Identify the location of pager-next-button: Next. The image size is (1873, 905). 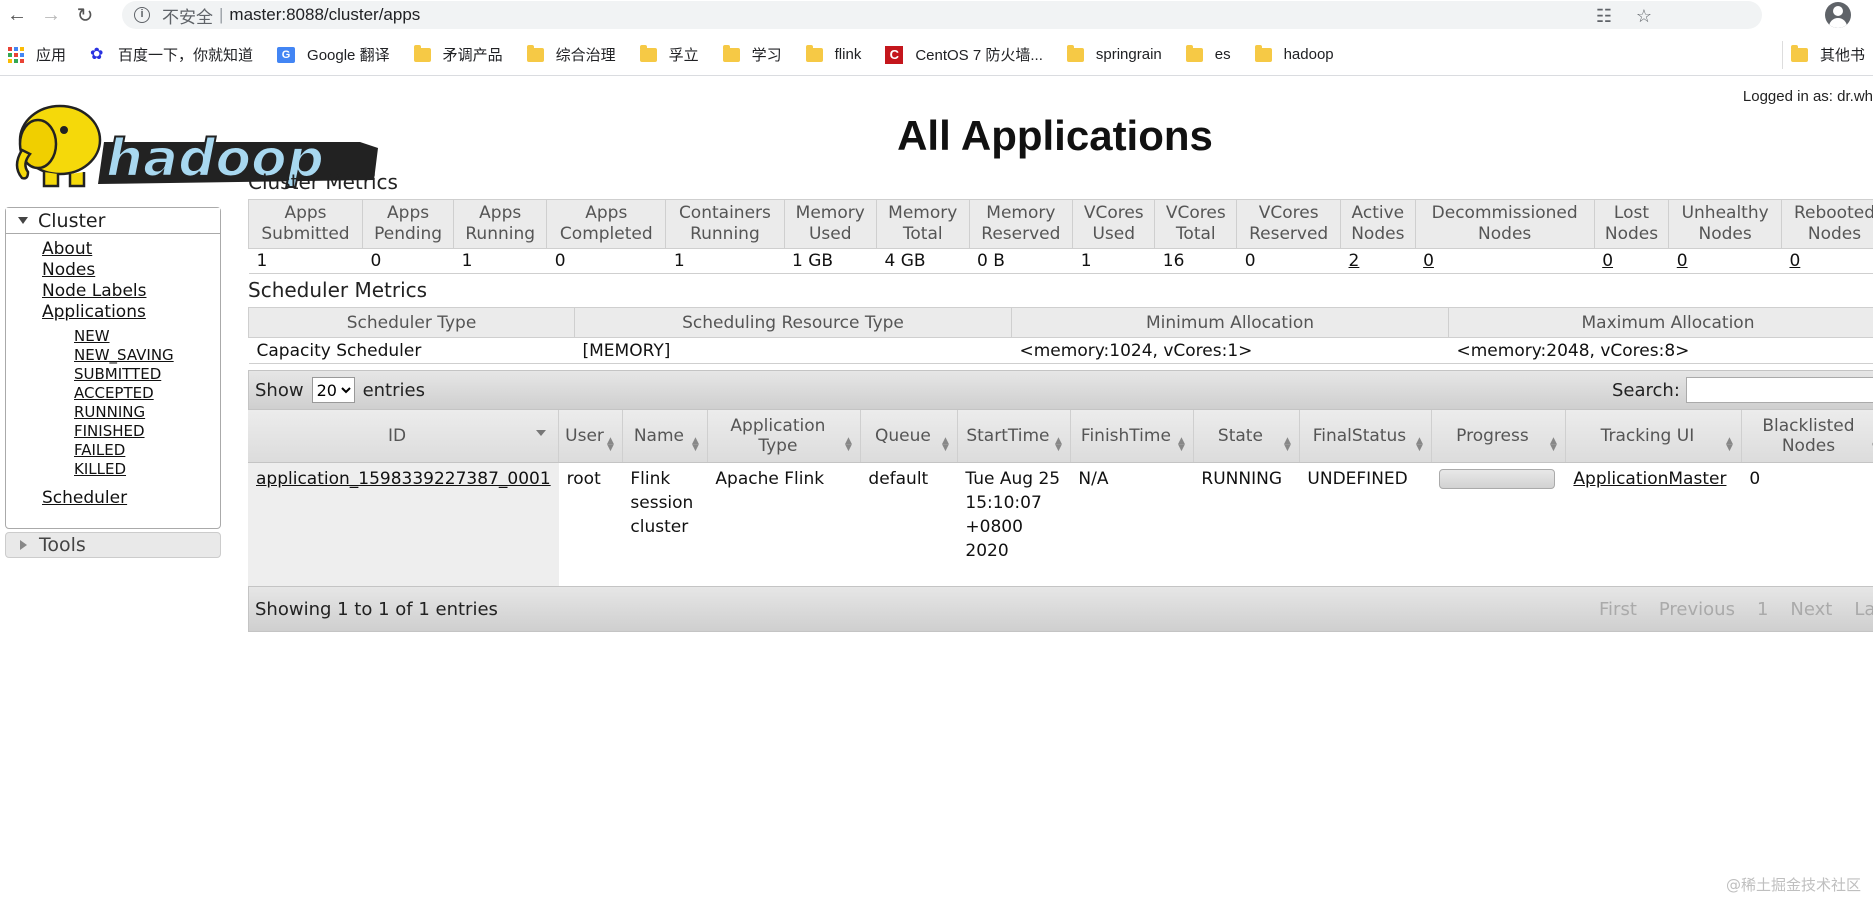
(1811, 609).